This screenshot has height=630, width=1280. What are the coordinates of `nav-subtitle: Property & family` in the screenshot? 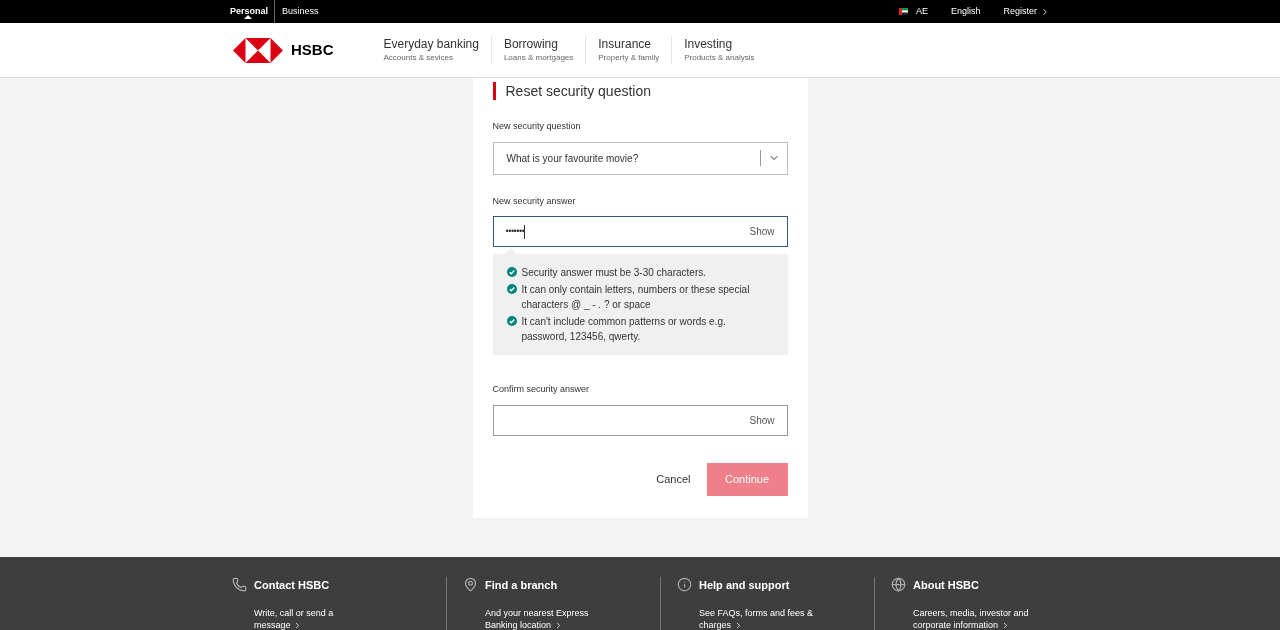 It's located at (629, 57).